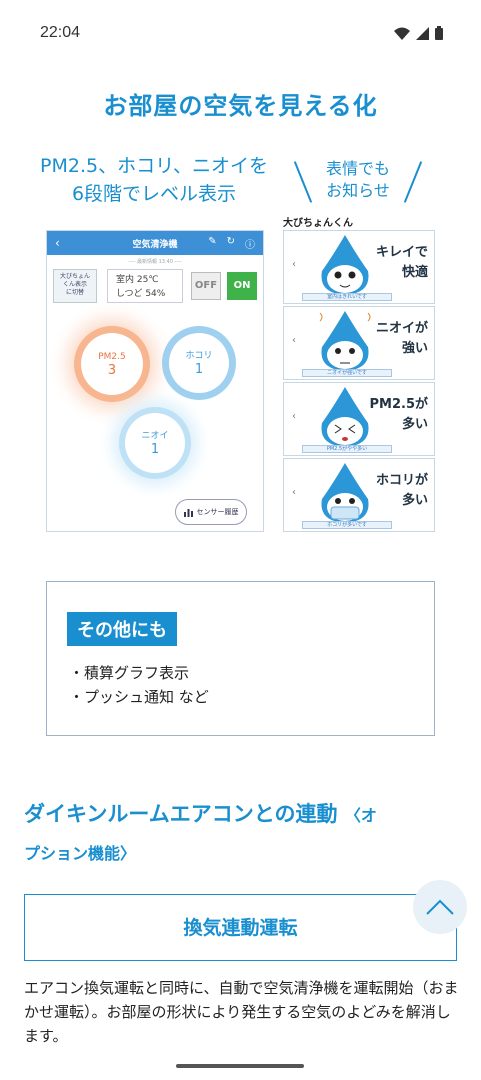 This screenshot has height=1080, width=481. Describe the element at coordinates (240, 658) in the screenshot. I see `other-features-box: その他にも ・積算グラフ表示 ・プッシュ通知 など` at that location.